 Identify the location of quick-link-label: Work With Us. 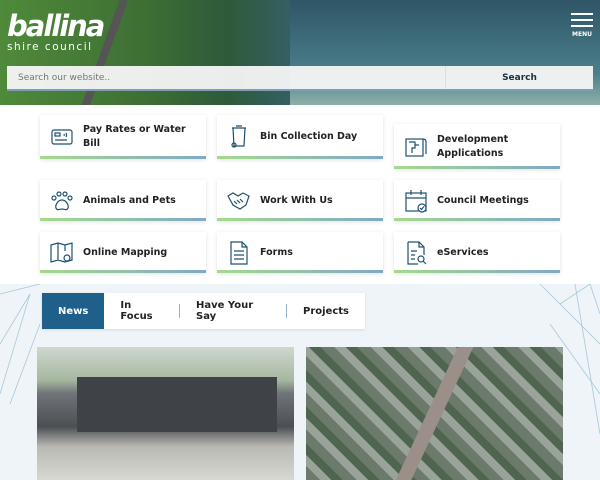
(296, 200).